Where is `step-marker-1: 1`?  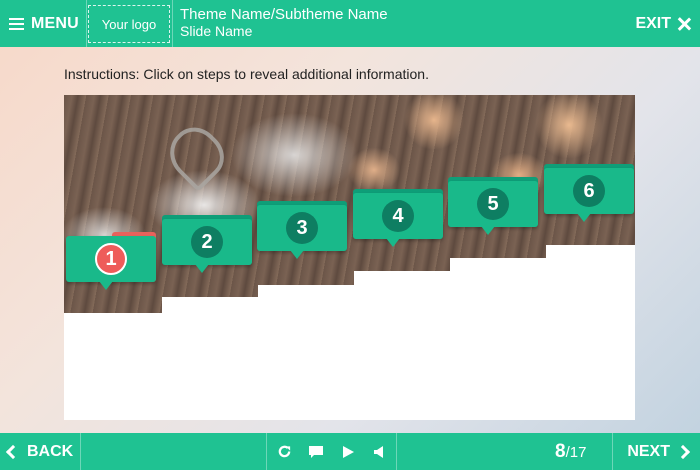
step-marker-1: 1 is located at coordinates (111, 264).